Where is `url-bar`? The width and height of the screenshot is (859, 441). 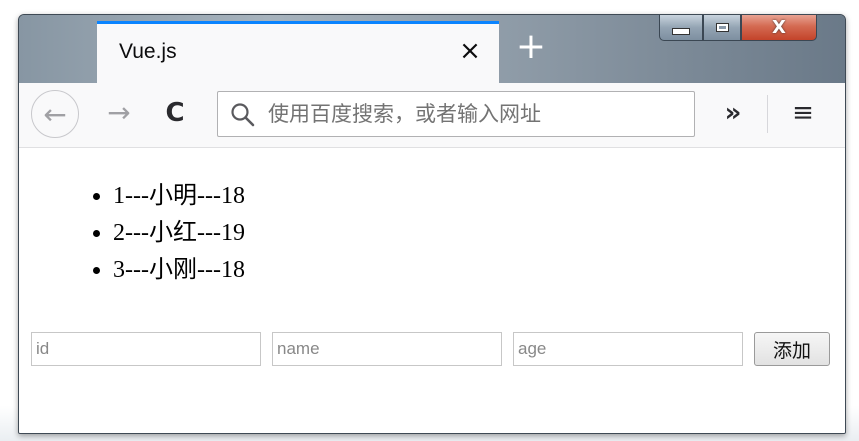
url-bar is located at coordinates (456, 114).